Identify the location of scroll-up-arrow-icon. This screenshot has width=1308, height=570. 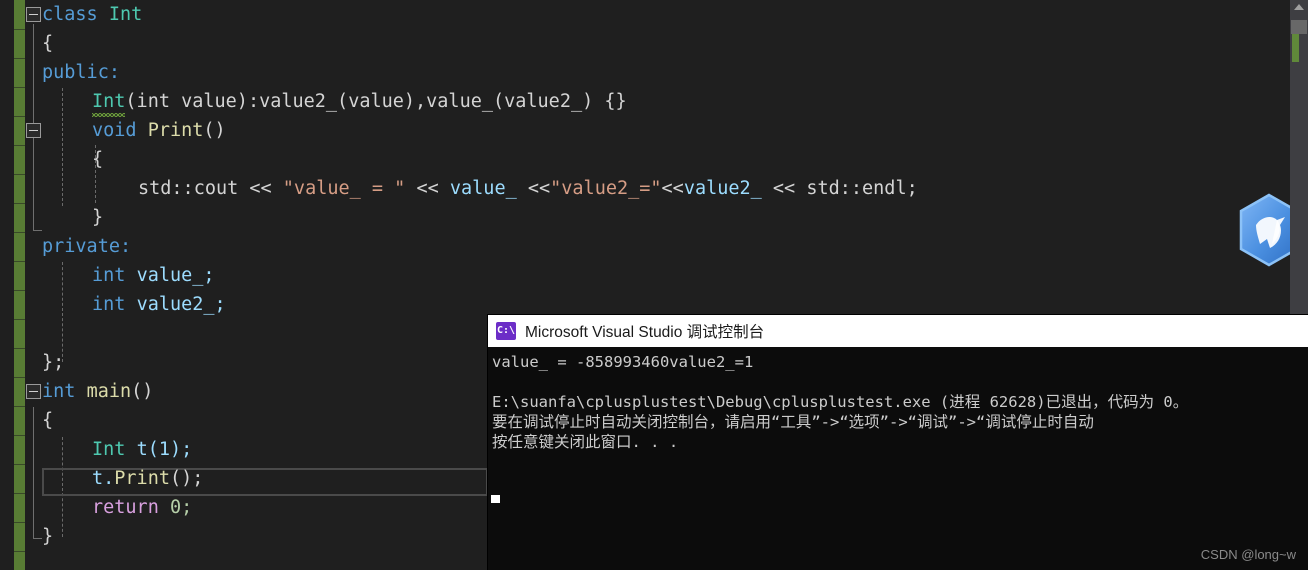
(1299, 7).